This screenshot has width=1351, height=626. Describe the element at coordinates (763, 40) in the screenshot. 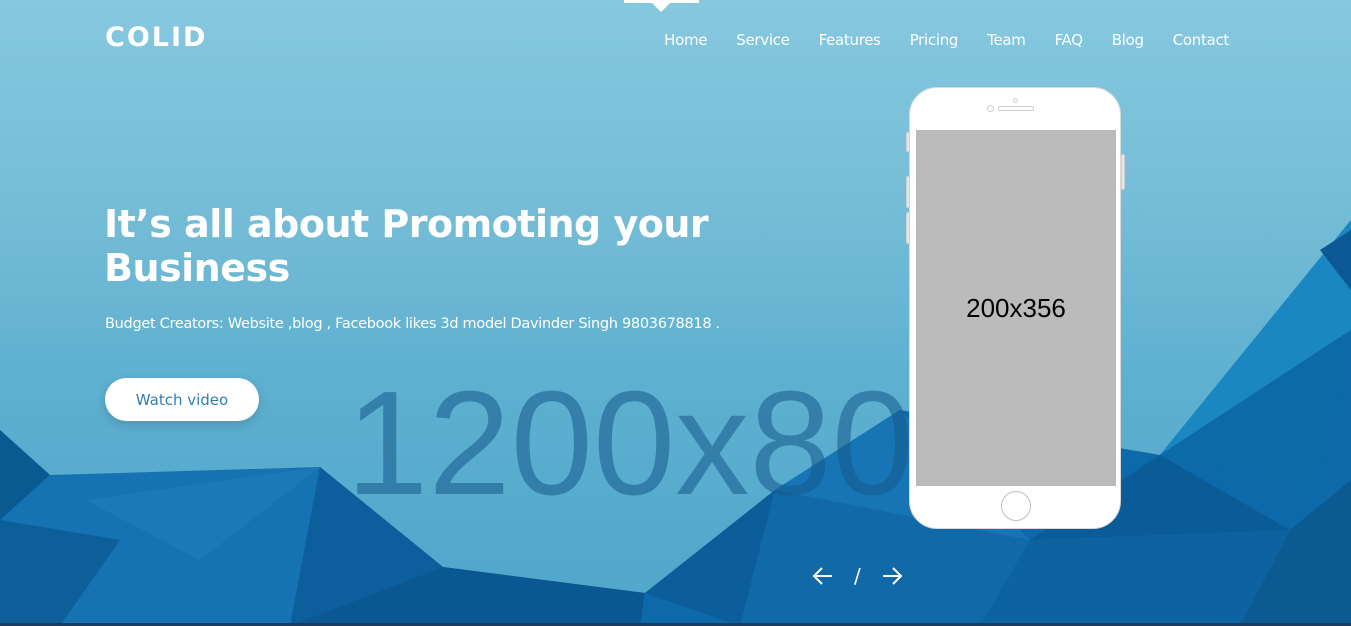

I see `nav-item-service: Service` at that location.